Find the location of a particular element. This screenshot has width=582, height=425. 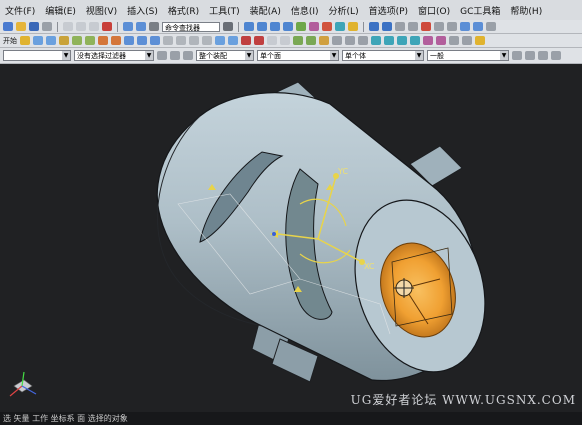

command-finder-input: 命令查找器 is located at coordinates (191, 26).